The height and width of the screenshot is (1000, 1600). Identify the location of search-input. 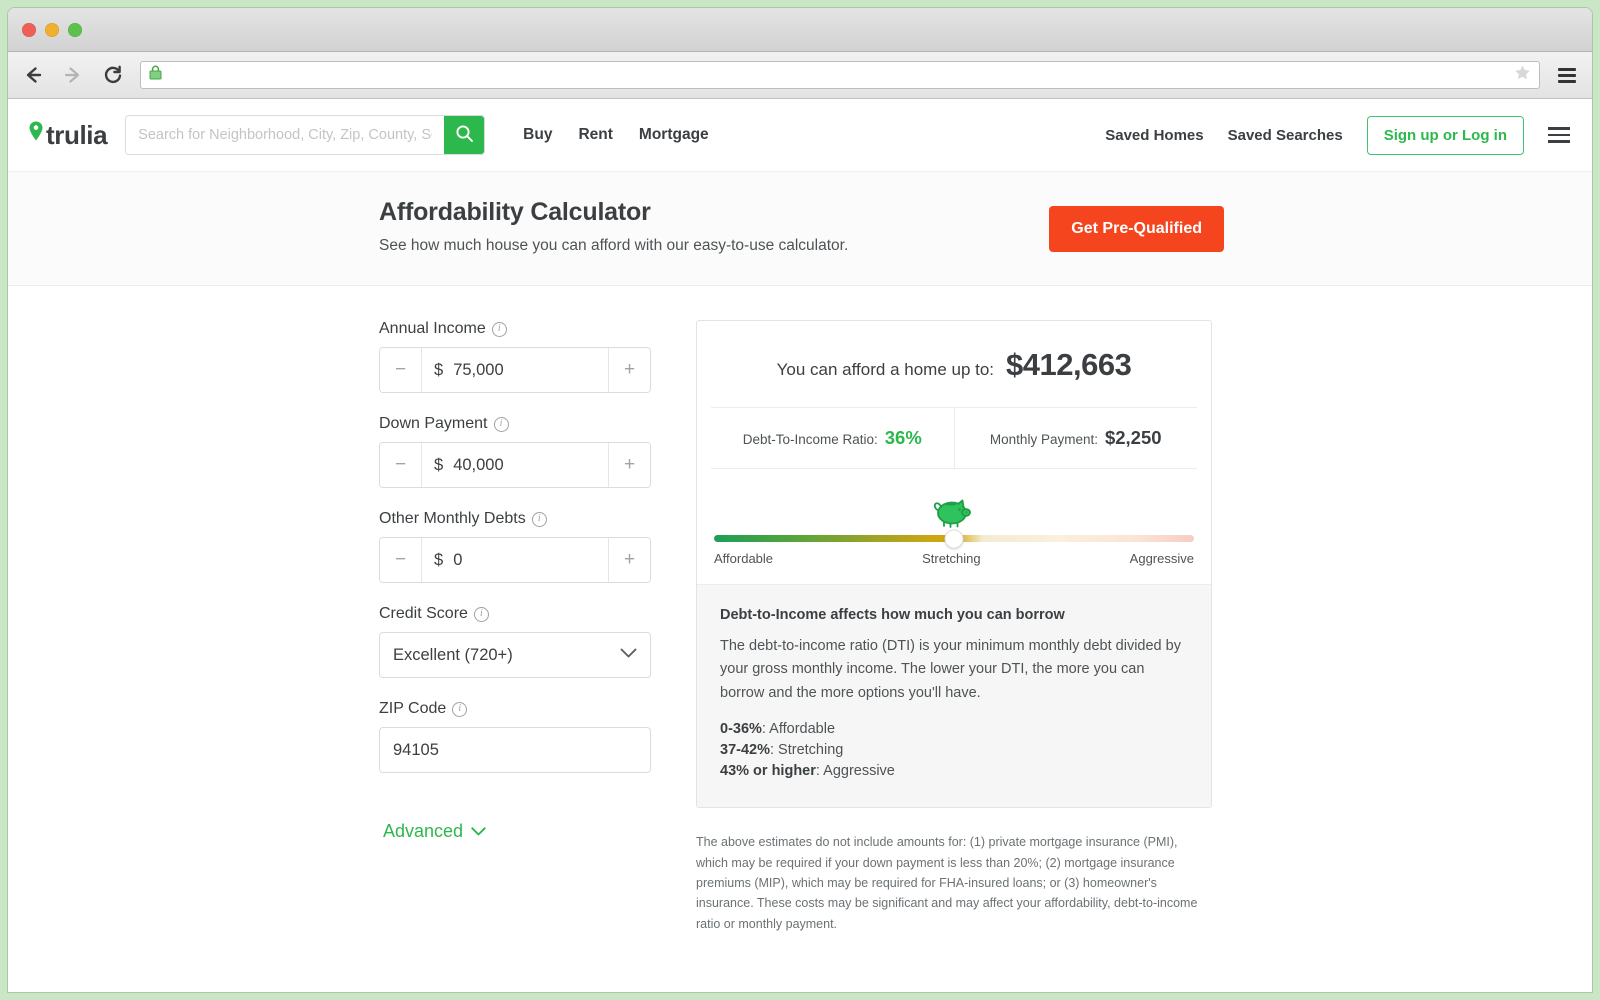
(285, 135).